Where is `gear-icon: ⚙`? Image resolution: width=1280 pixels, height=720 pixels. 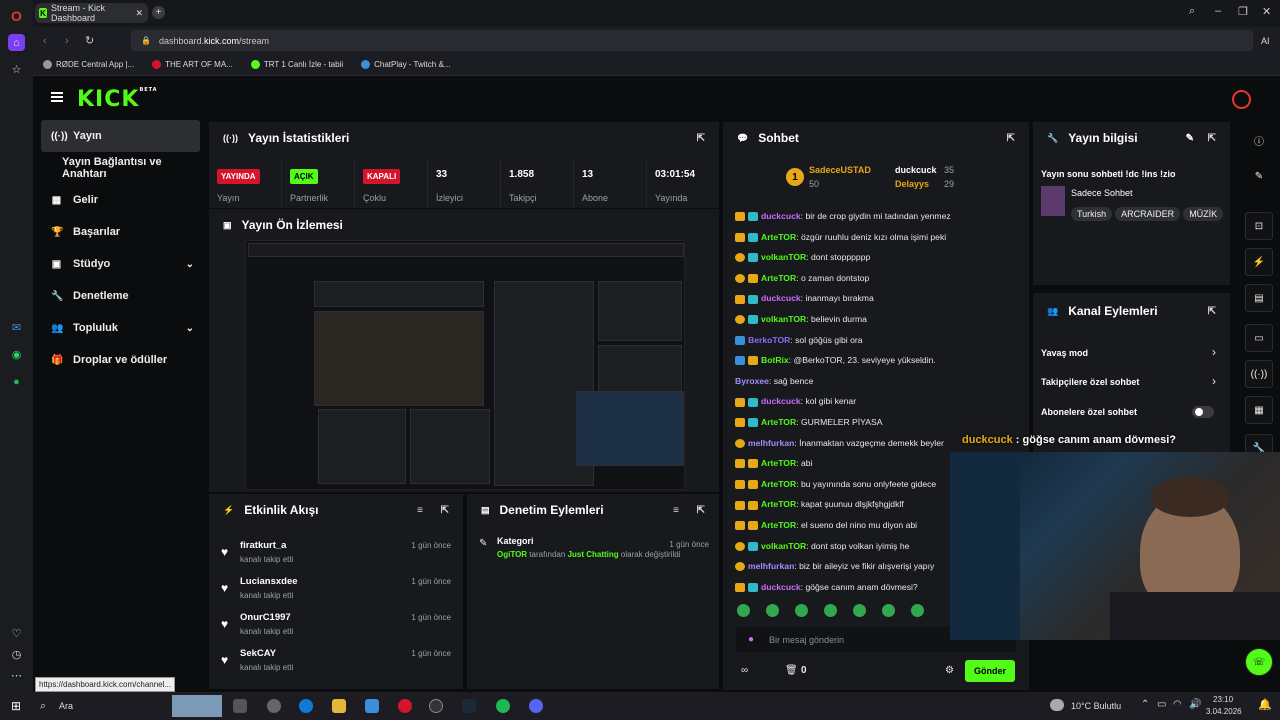 gear-icon: ⚙ is located at coordinates (949, 670).